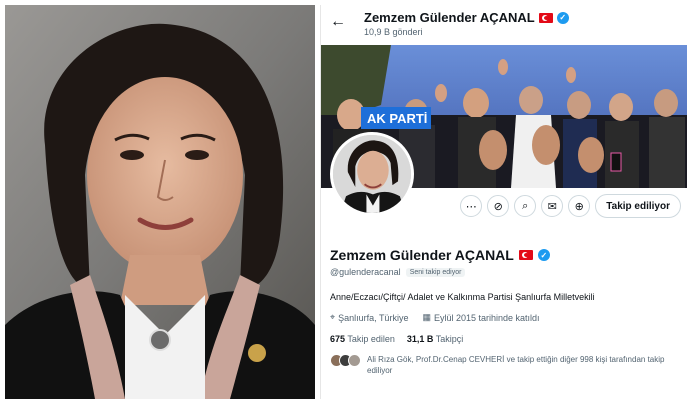  Describe the element at coordinates (552, 206) in the screenshot. I see `message-icon: ✉` at that location.